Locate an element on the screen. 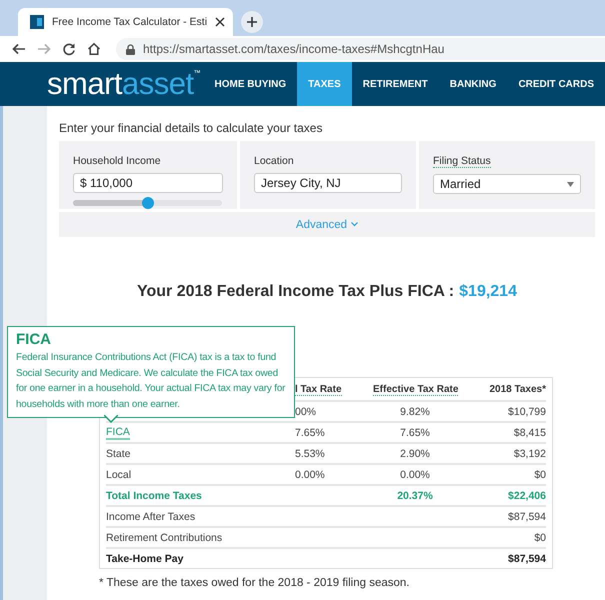 This screenshot has width=605, height=600. table-cell: $22,406 is located at coordinates (527, 496).